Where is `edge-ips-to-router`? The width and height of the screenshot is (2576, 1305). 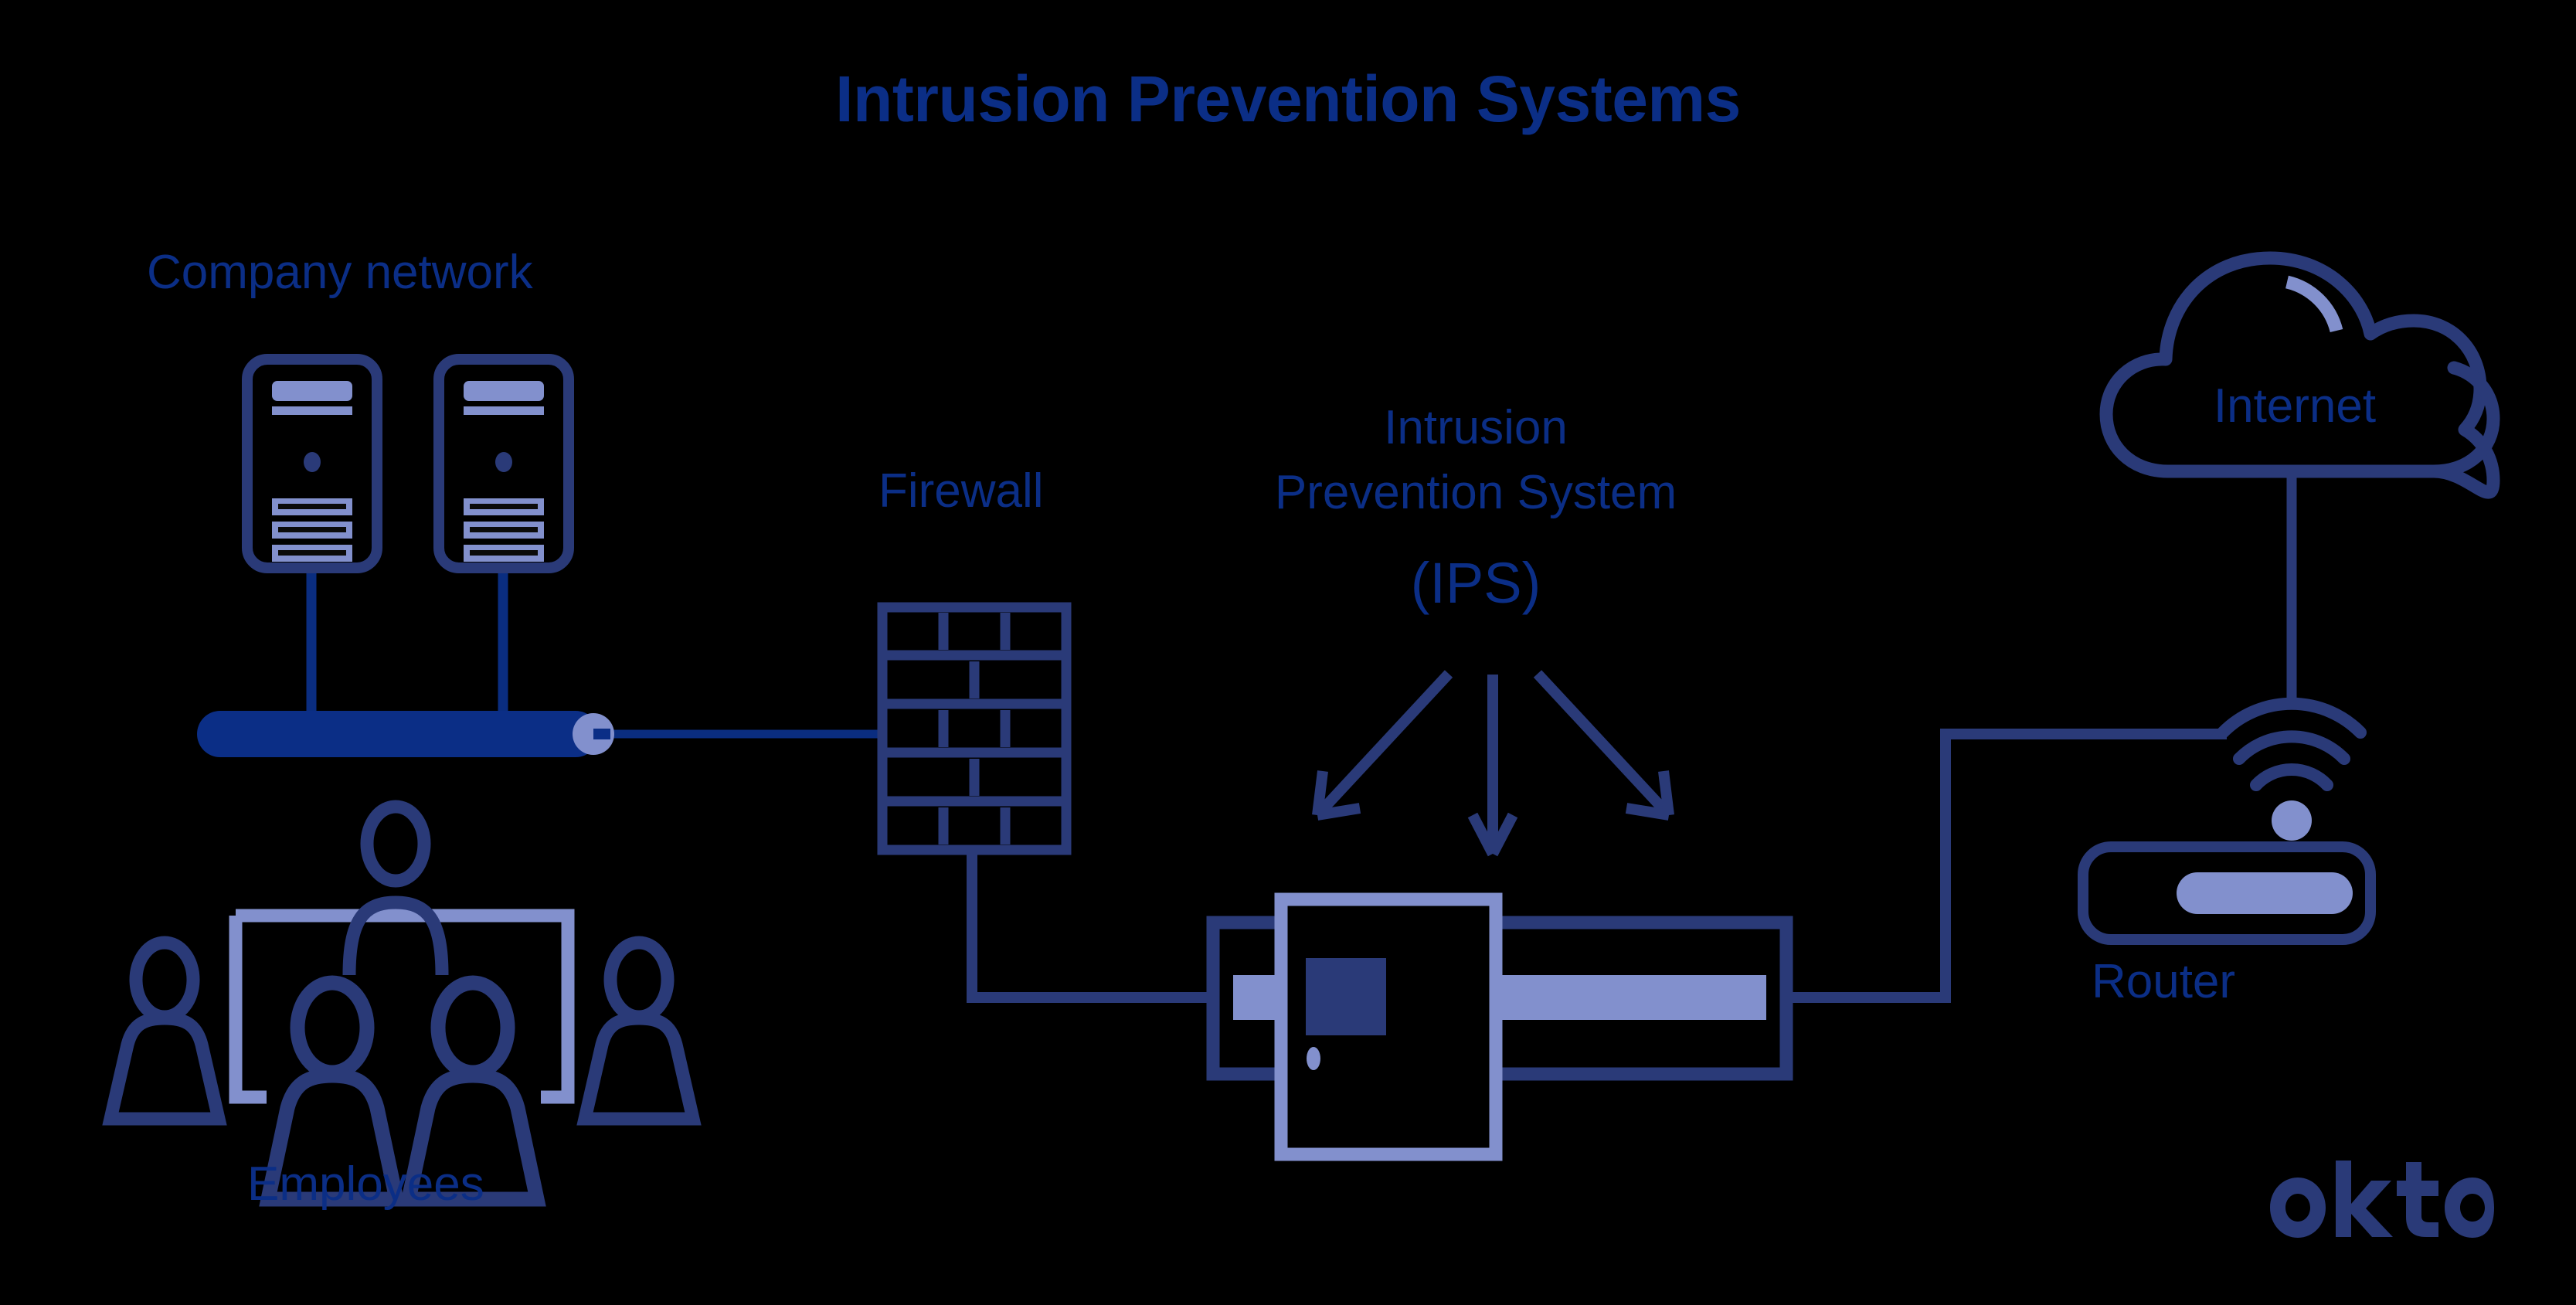
edge-ips-to-router is located at coordinates (2006, 866).